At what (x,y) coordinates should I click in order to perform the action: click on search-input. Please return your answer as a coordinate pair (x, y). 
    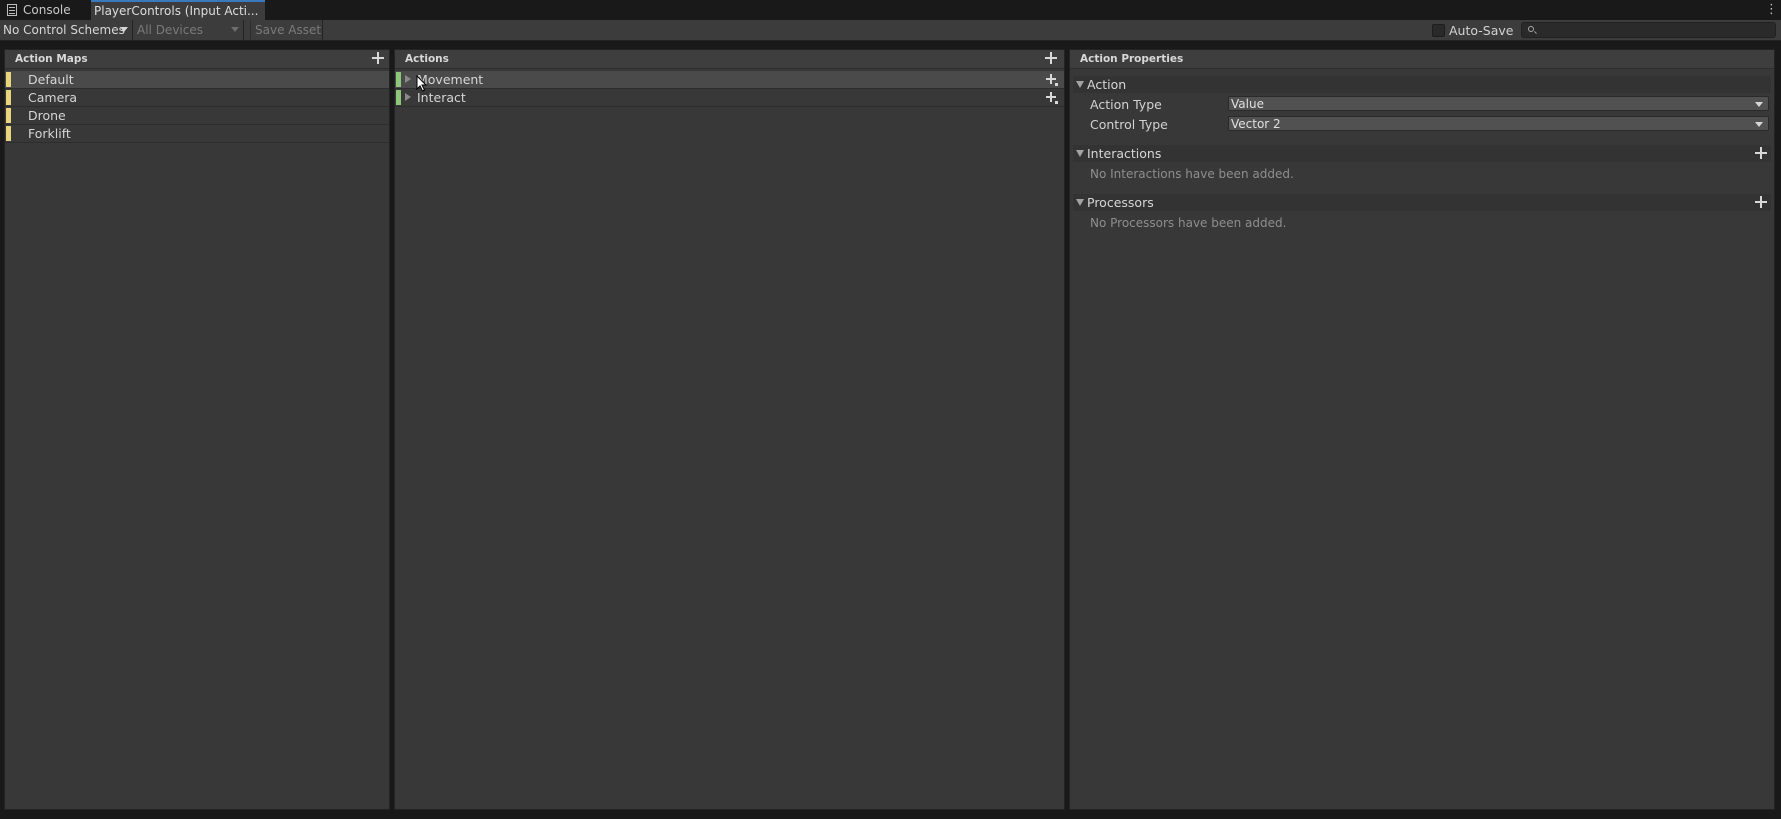
    Looking at the image, I should click on (1648, 30).